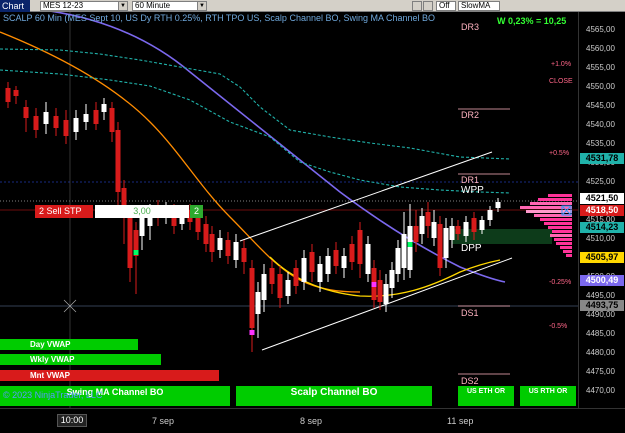  I want to click on us-rth-bar: US RTH OR, so click(548, 396).